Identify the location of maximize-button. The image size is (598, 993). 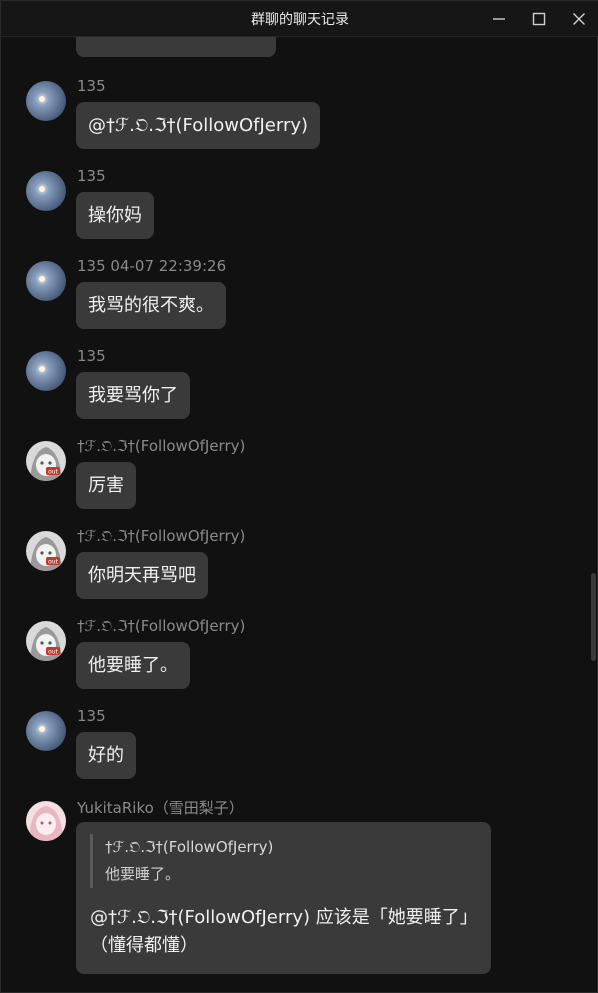
(539, 19).